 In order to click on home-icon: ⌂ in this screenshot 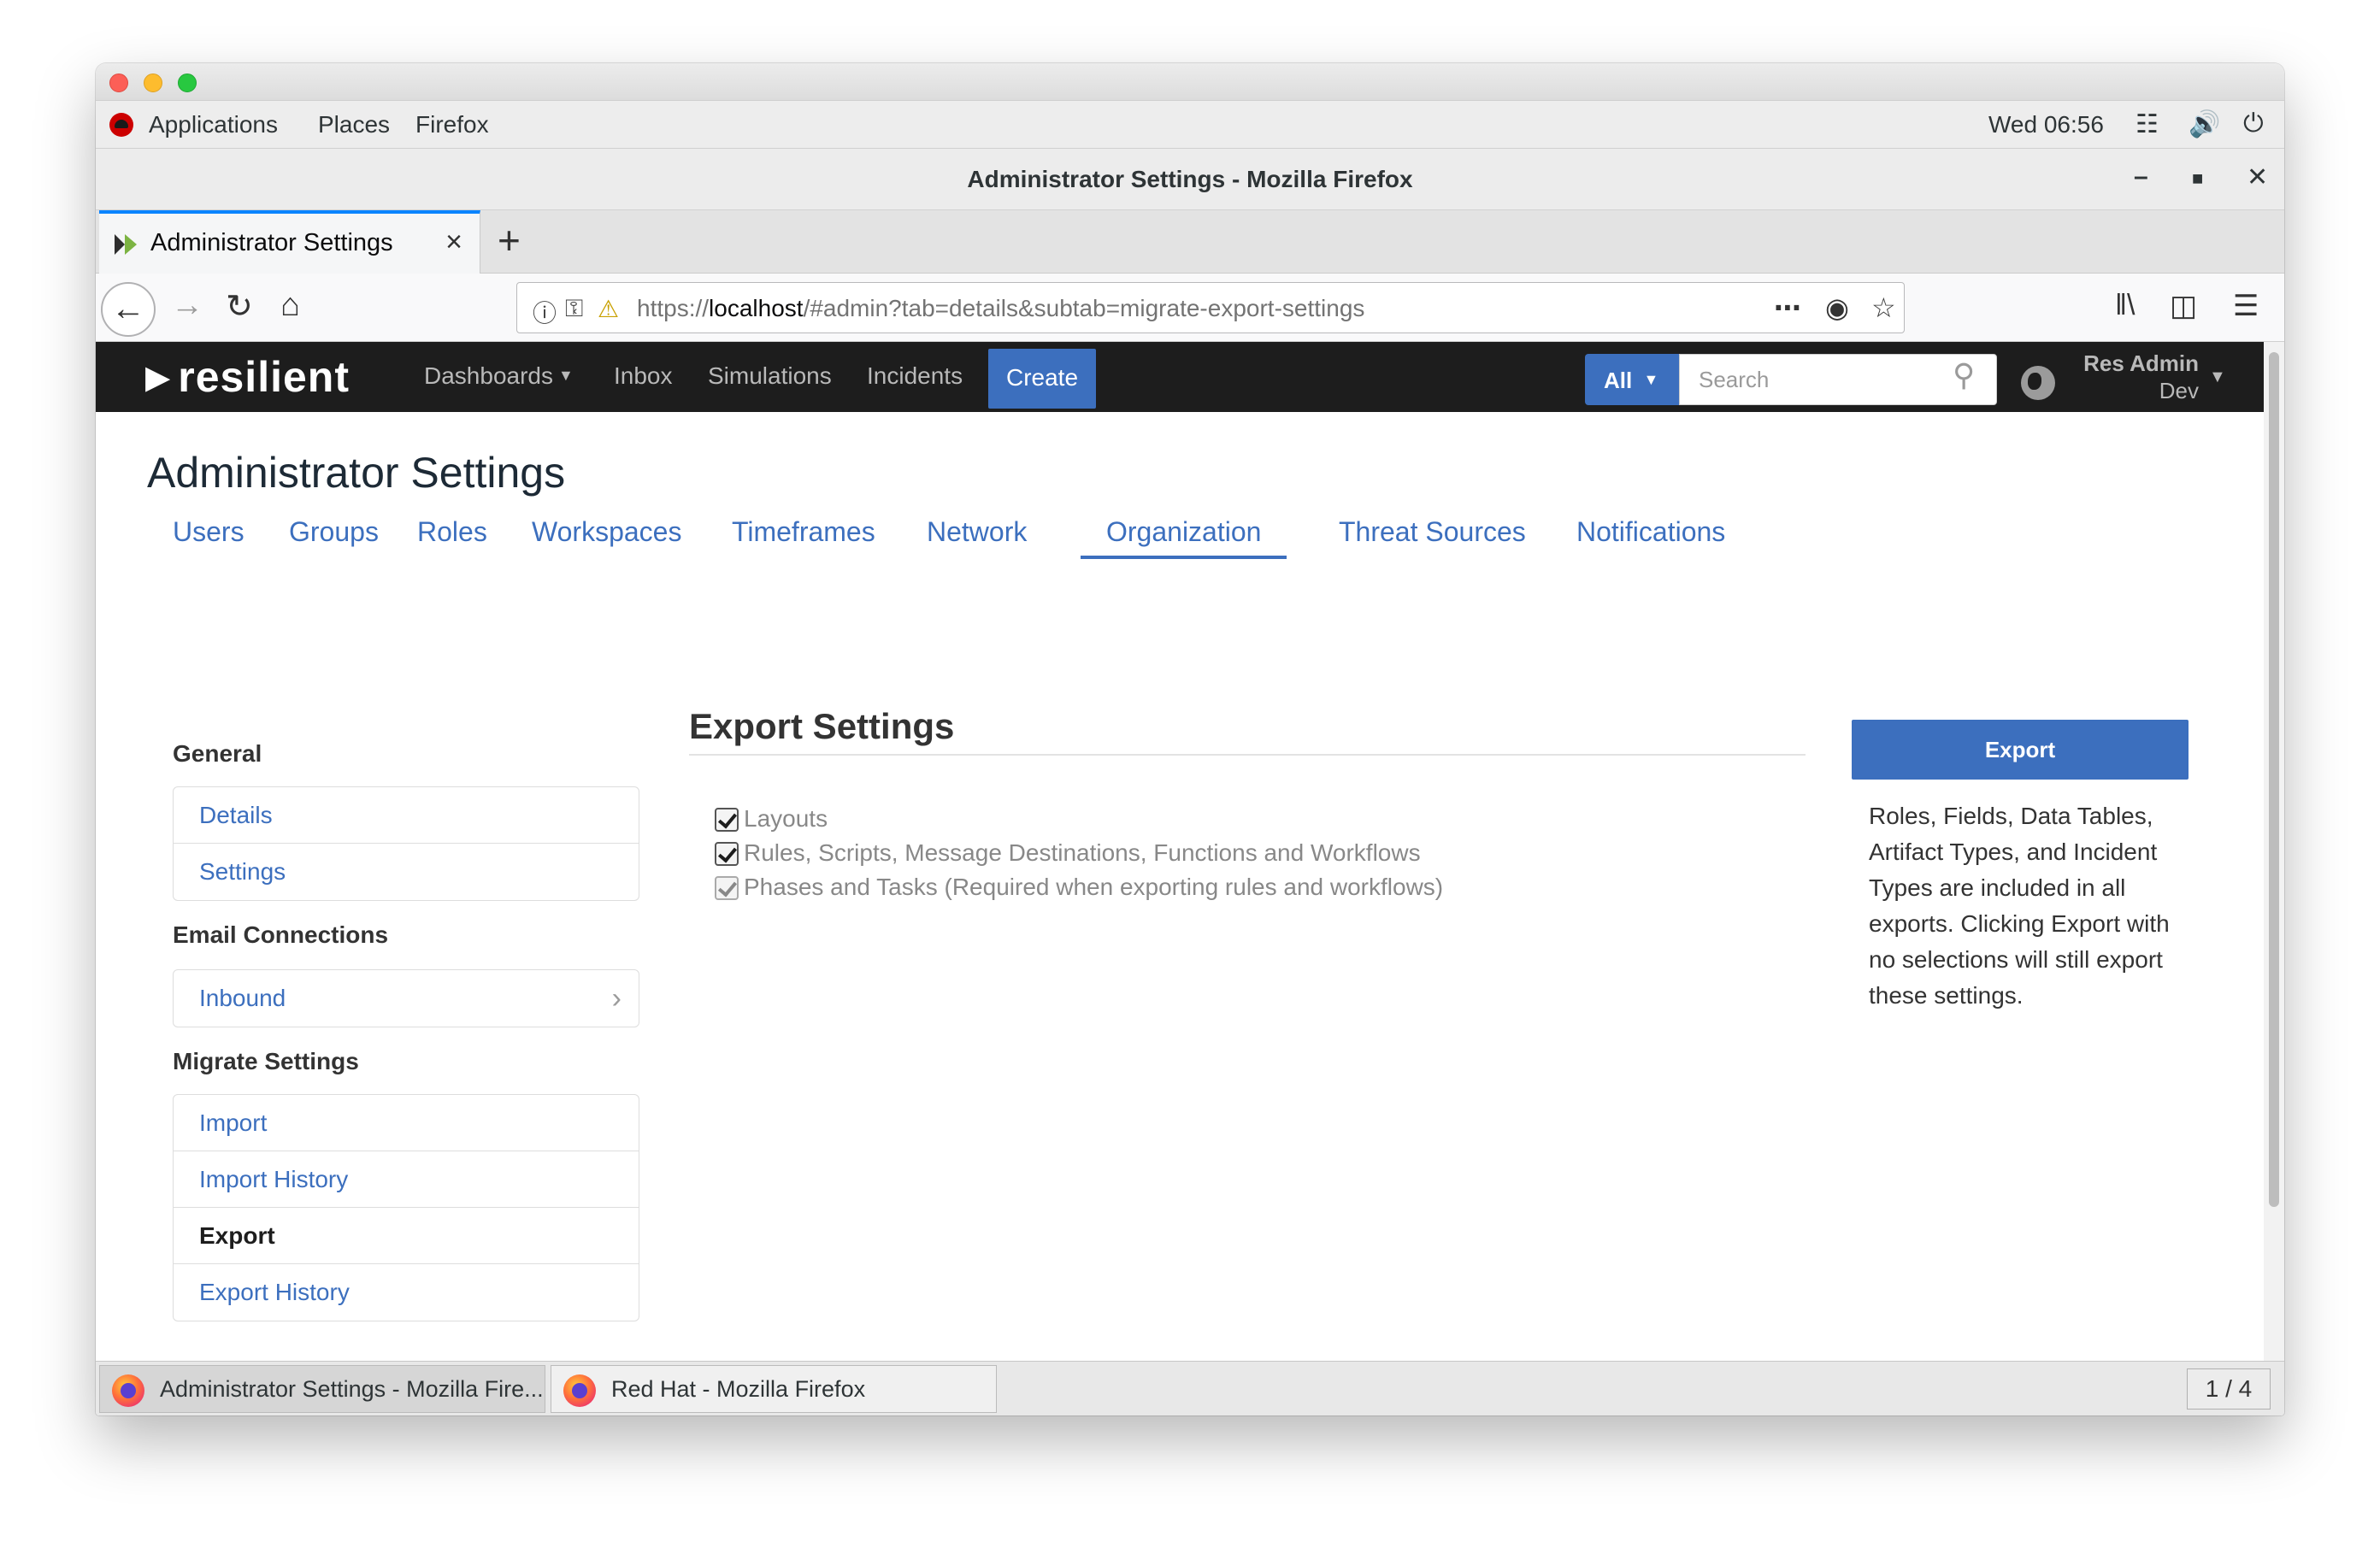, I will do `click(290, 305)`.